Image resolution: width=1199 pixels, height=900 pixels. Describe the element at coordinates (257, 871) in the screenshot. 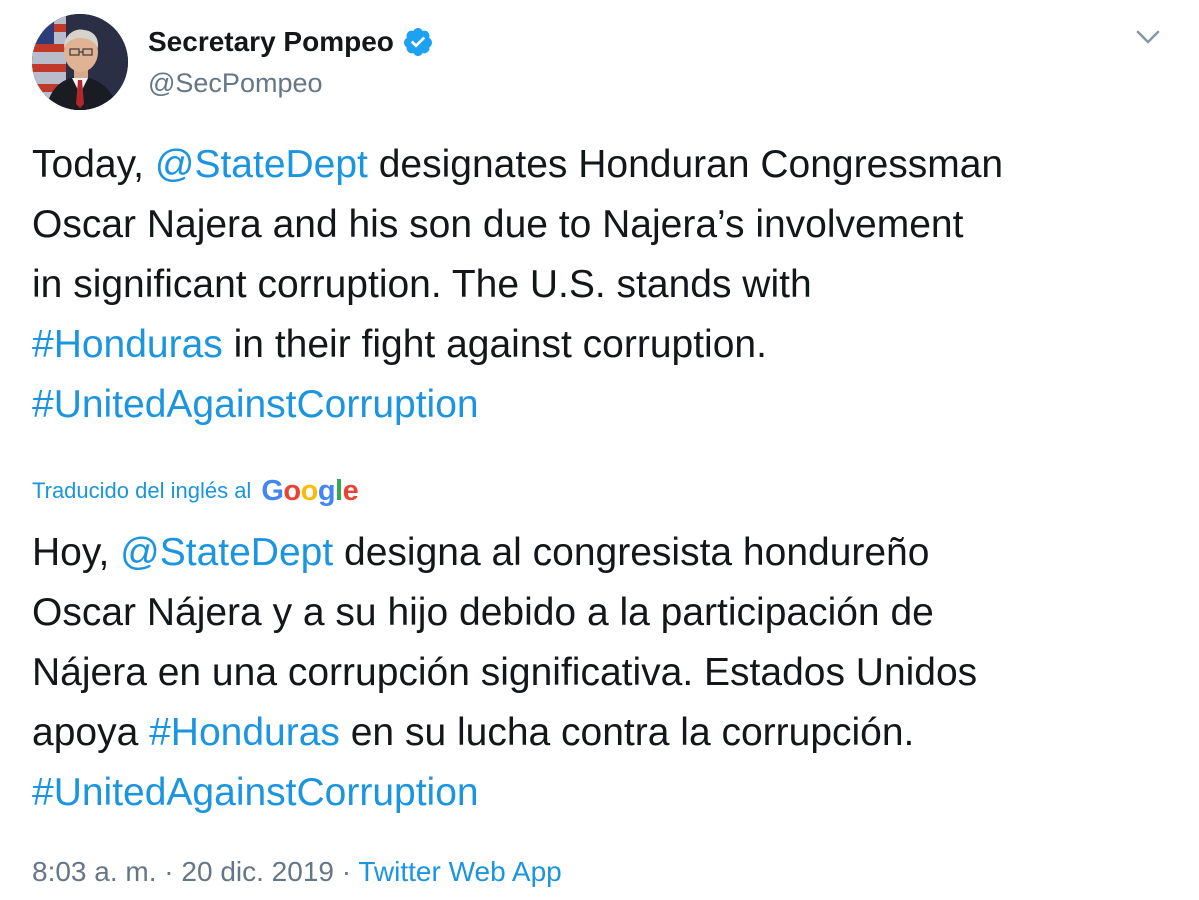

I see `tweet-date: 20 dic. 2019` at that location.